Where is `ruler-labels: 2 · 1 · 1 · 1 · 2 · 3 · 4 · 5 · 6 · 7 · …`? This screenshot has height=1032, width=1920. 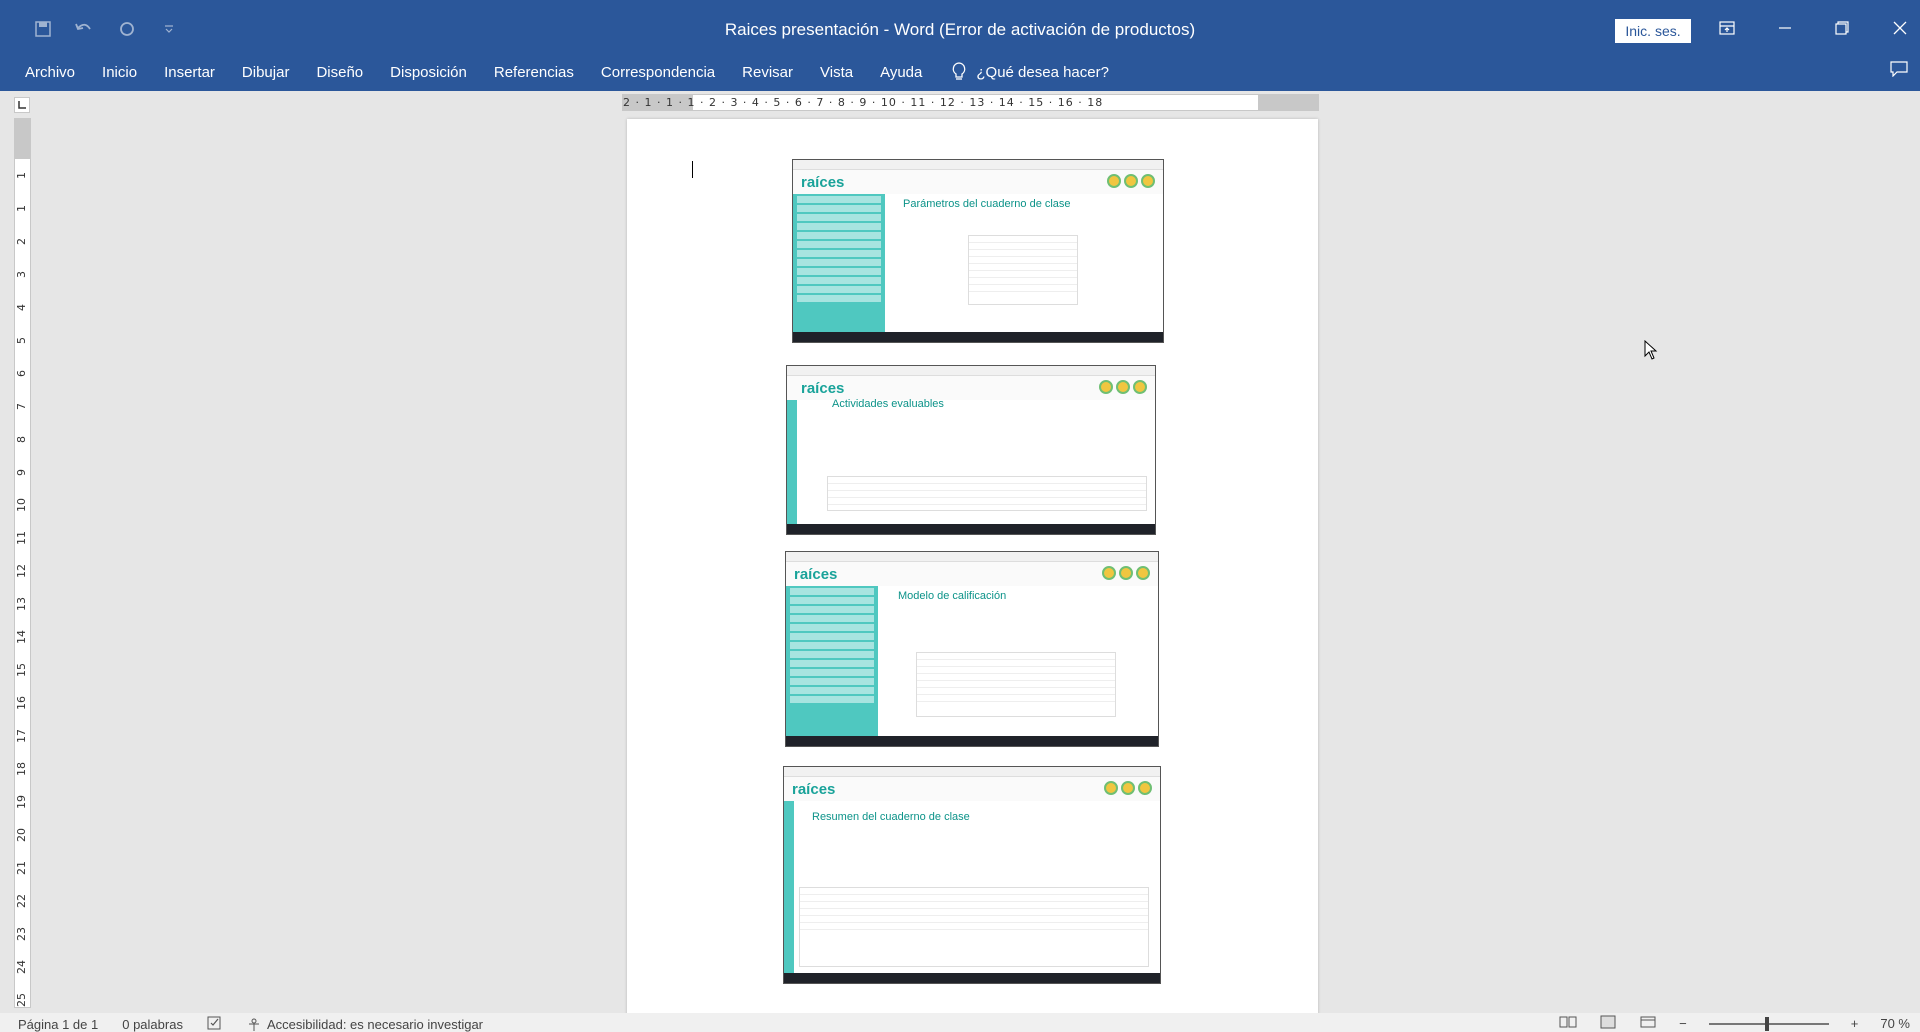
ruler-labels: 2 · 1 · 1 · 1 · 2 · 3 · 4 · 5 · 6 · 7 · … is located at coordinates (863, 102).